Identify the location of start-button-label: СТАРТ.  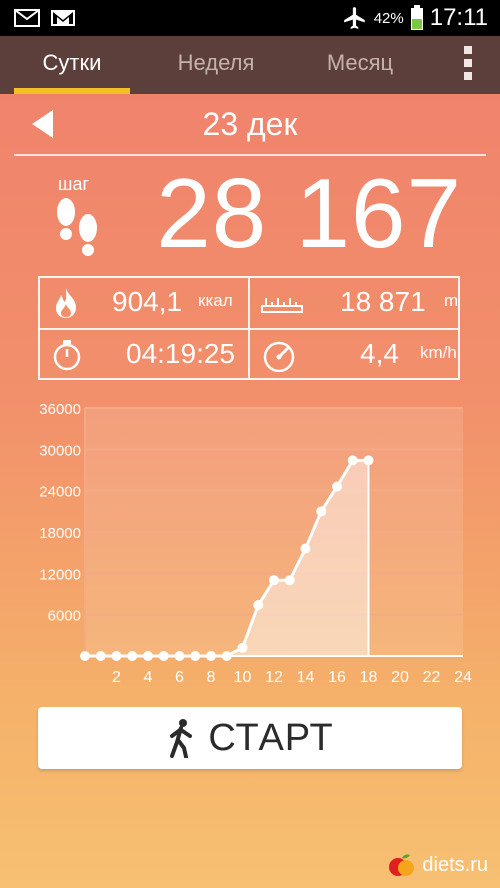
(271, 737).